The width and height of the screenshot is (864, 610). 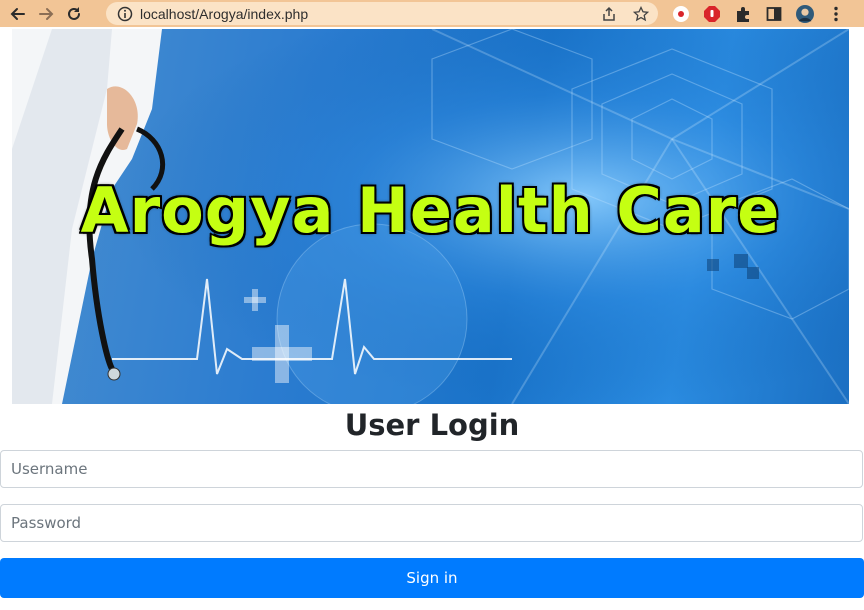 What do you see at coordinates (224, 14) in the screenshot?
I see `address-text: localhost/Arogya/index.php` at bounding box center [224, 14].